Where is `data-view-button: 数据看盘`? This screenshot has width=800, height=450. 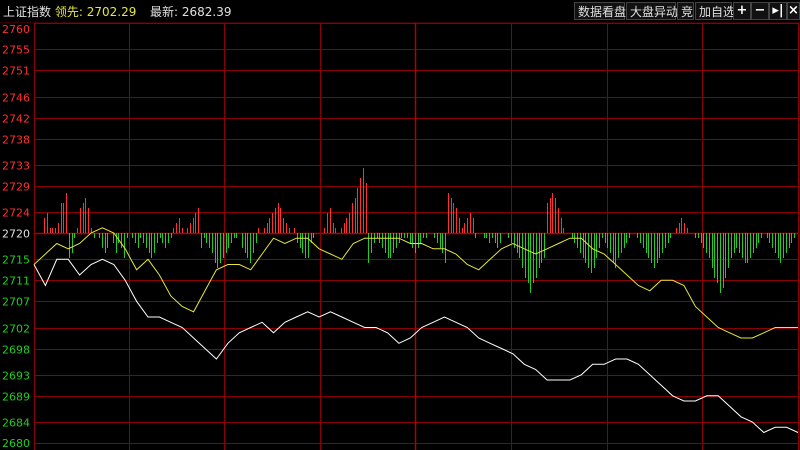
data-view-button: 数据看盘 is located at coordinates (600, 11).